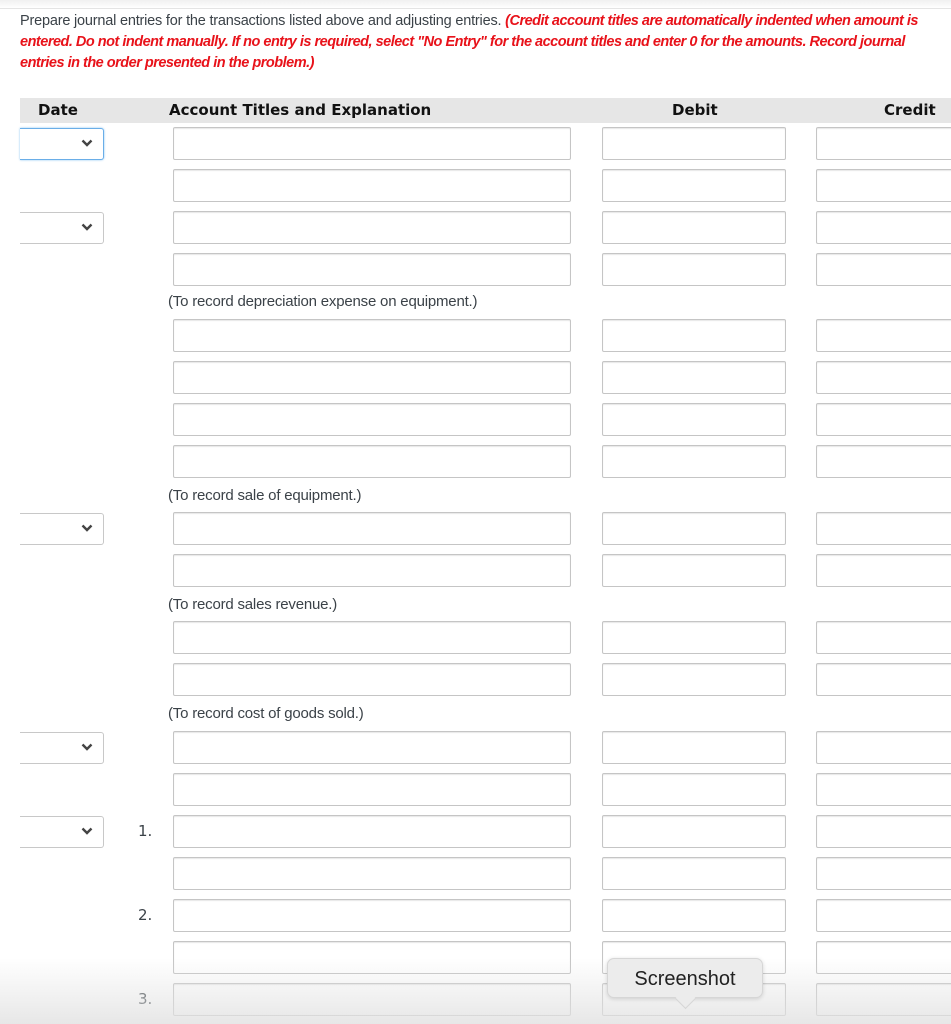 The image size is (951, 1024). I want to click on entry-number: 3., so click(145, 999).